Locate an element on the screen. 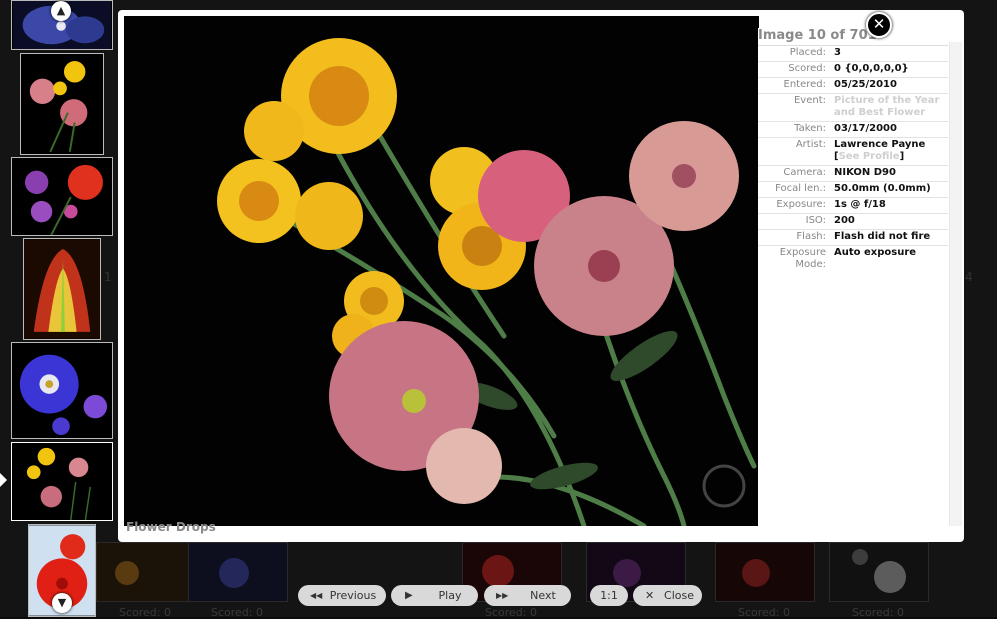 Image resolution: width=997 pixels, height=619 pixels. info-label: Exposure: is located at coordinates (801, 204).